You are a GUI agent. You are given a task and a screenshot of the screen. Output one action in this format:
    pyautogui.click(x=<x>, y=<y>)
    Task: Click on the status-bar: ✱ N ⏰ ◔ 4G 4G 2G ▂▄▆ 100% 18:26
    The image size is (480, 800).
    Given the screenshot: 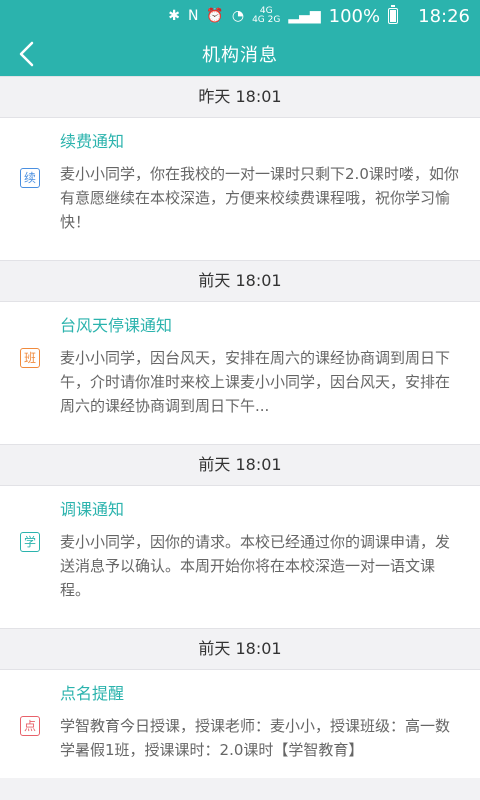 What is the action you would take?
    pyautogui.click(x=240, y=16)
    